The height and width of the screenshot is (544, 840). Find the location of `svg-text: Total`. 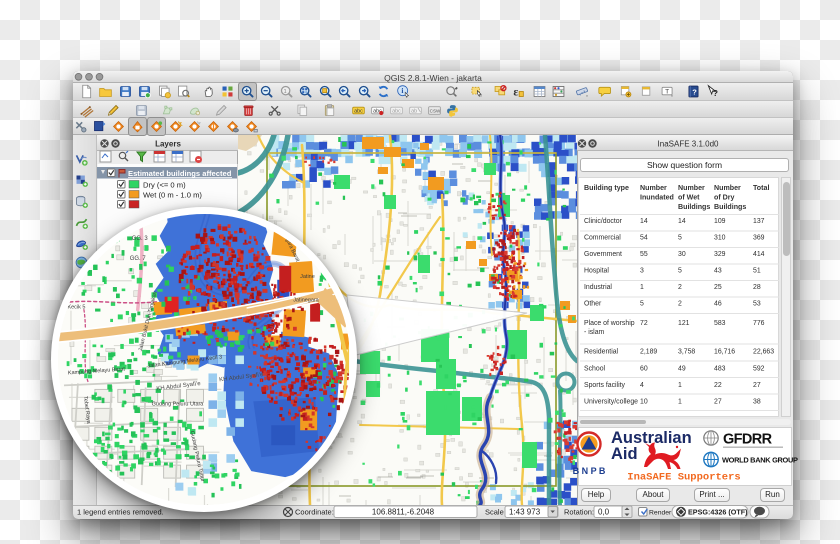

svg-text: Total is located at coordinates (761, 188).